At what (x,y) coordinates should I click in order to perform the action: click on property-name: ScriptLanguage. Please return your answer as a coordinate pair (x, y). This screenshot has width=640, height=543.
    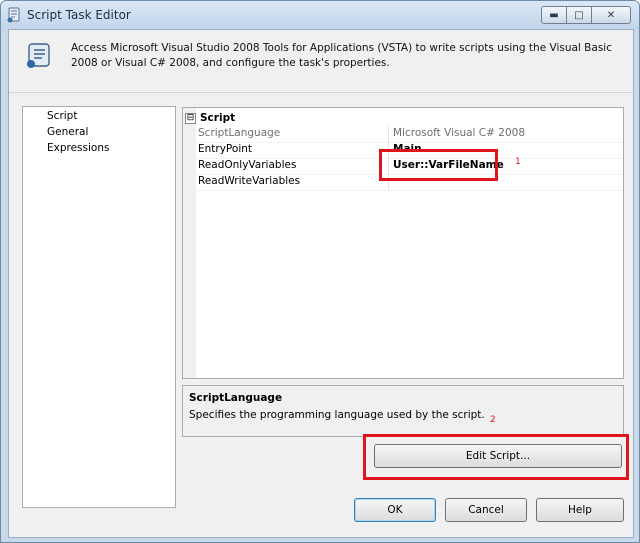
    Looking at the image, I should click on (239, 133).